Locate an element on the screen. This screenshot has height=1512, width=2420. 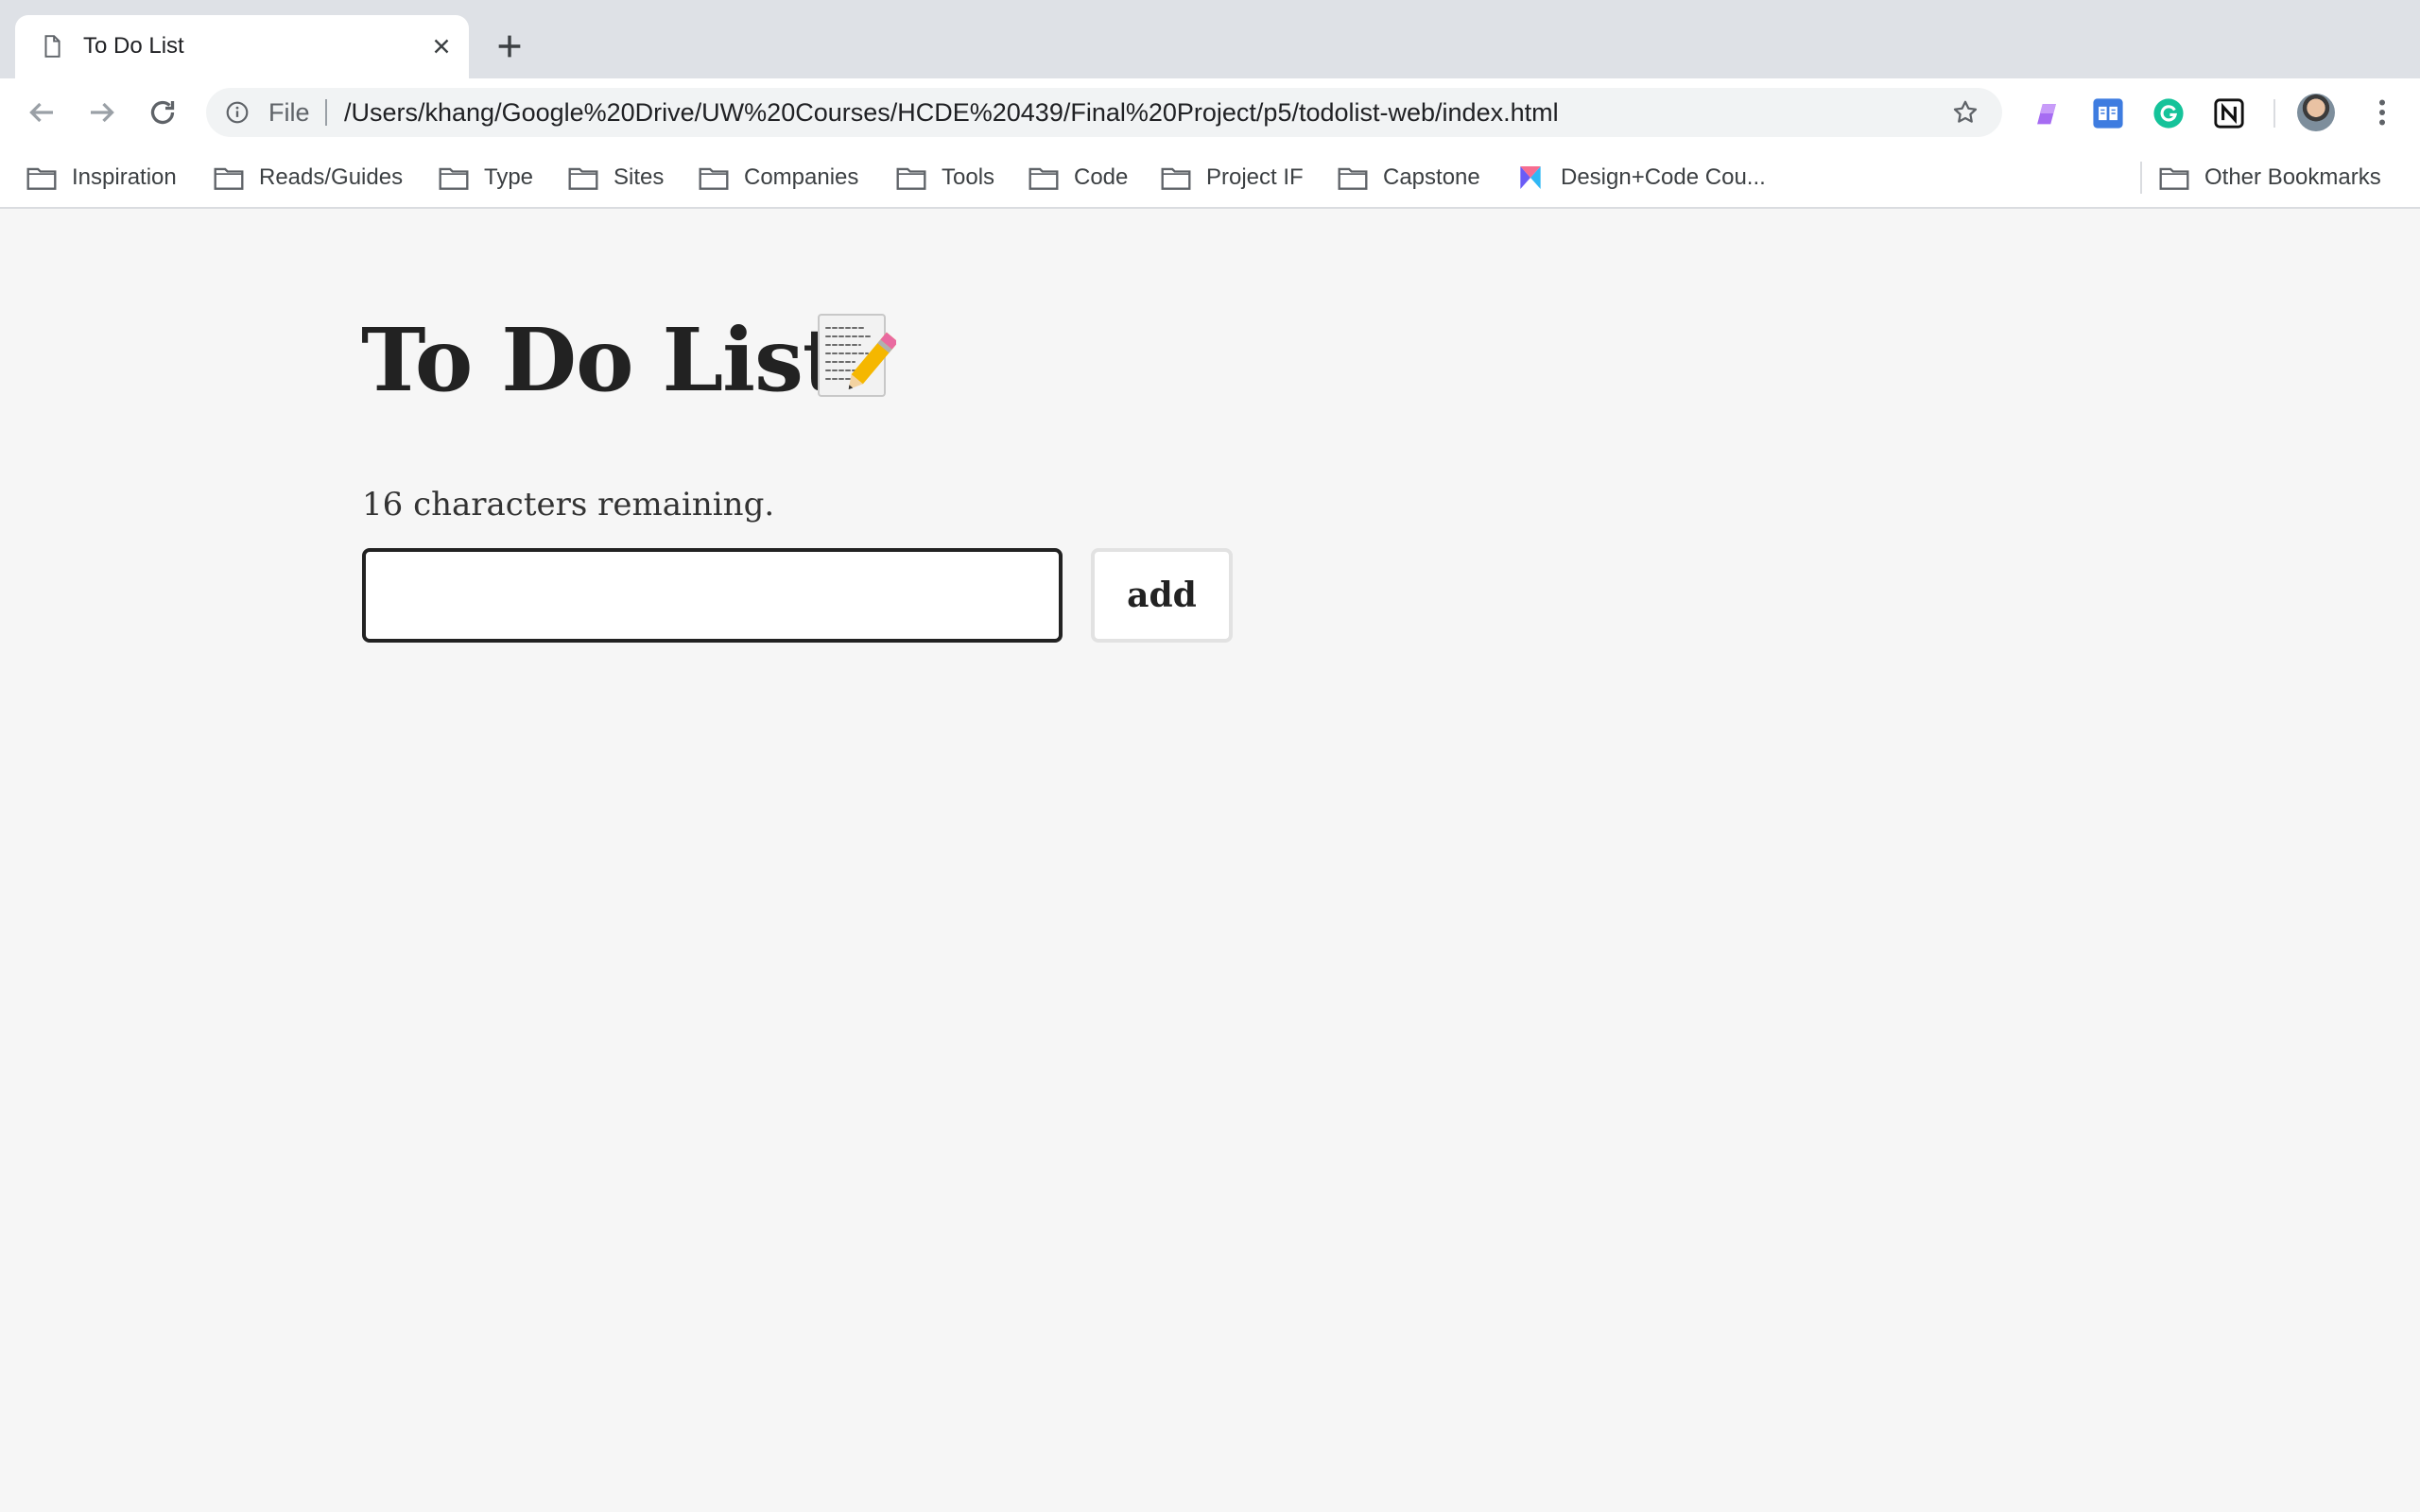
bookmark-label: Inspiration is located at coordinates (124, 177).